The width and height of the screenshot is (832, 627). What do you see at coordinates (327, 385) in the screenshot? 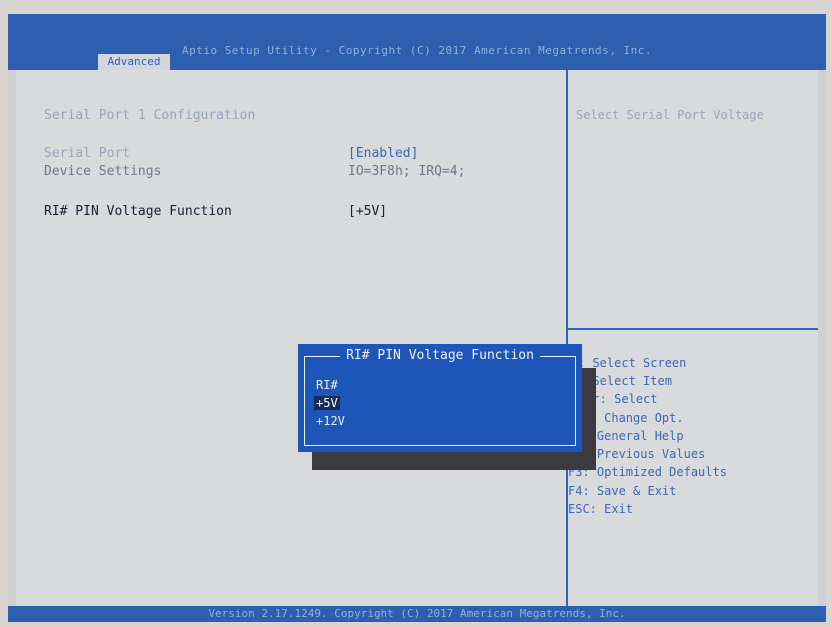
I see `popup-option-ri: RI#` at bounding box center [327, 385].